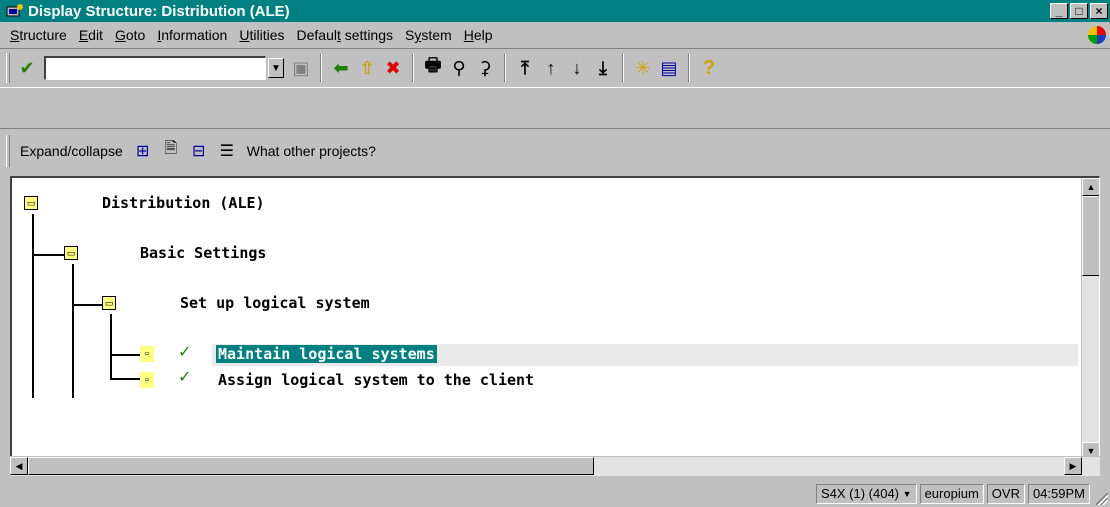  What do you see at coordinates (203, 253) in the screenshot?
I see `tree-node-basic-settings: Basic Settings` at bounding box center [203, 253].